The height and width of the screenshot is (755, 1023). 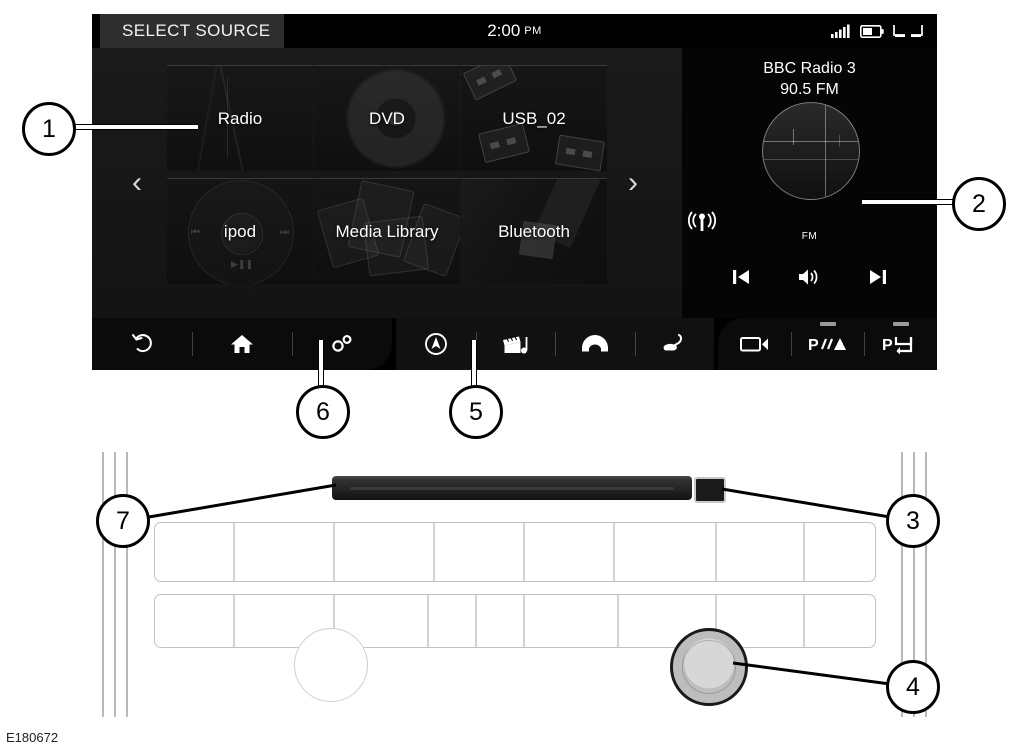 I want to click on callout-6: 6, so click(x=323, y=412).